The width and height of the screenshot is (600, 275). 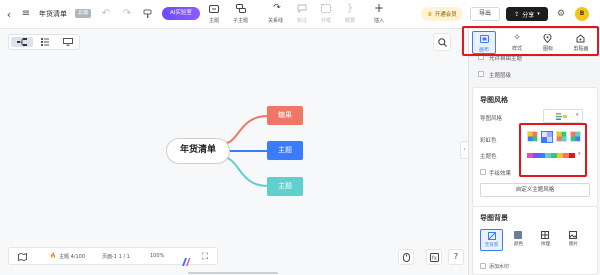 What do you see at coordinates (198, 151) in the screenshot?
I see `root-topic: 年货清单` at bounding box center [198, 151].